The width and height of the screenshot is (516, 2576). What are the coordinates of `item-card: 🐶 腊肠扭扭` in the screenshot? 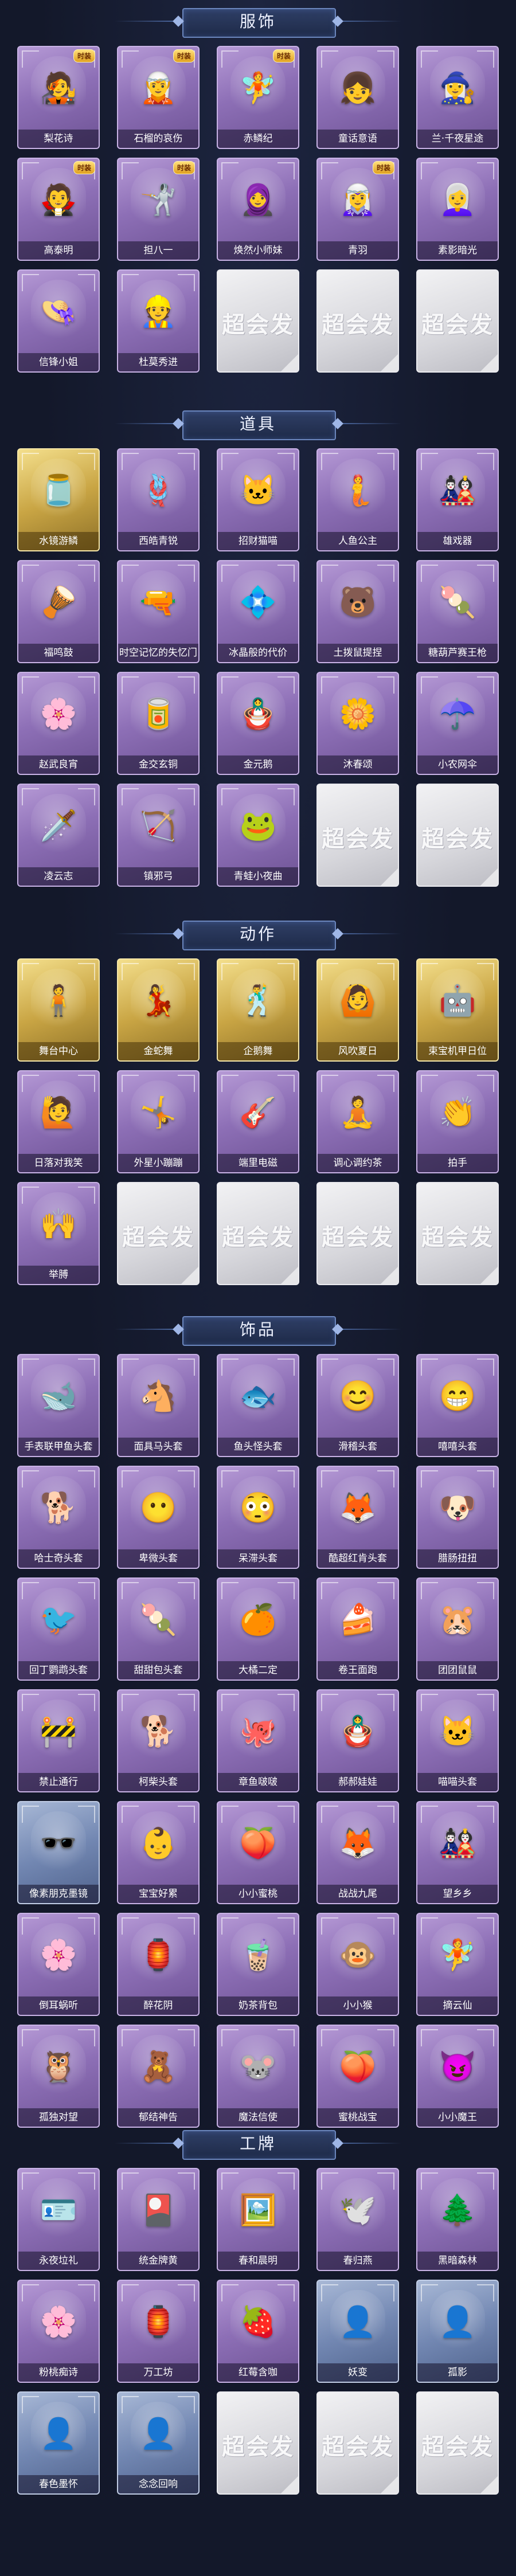 It's located at (457, 1517).